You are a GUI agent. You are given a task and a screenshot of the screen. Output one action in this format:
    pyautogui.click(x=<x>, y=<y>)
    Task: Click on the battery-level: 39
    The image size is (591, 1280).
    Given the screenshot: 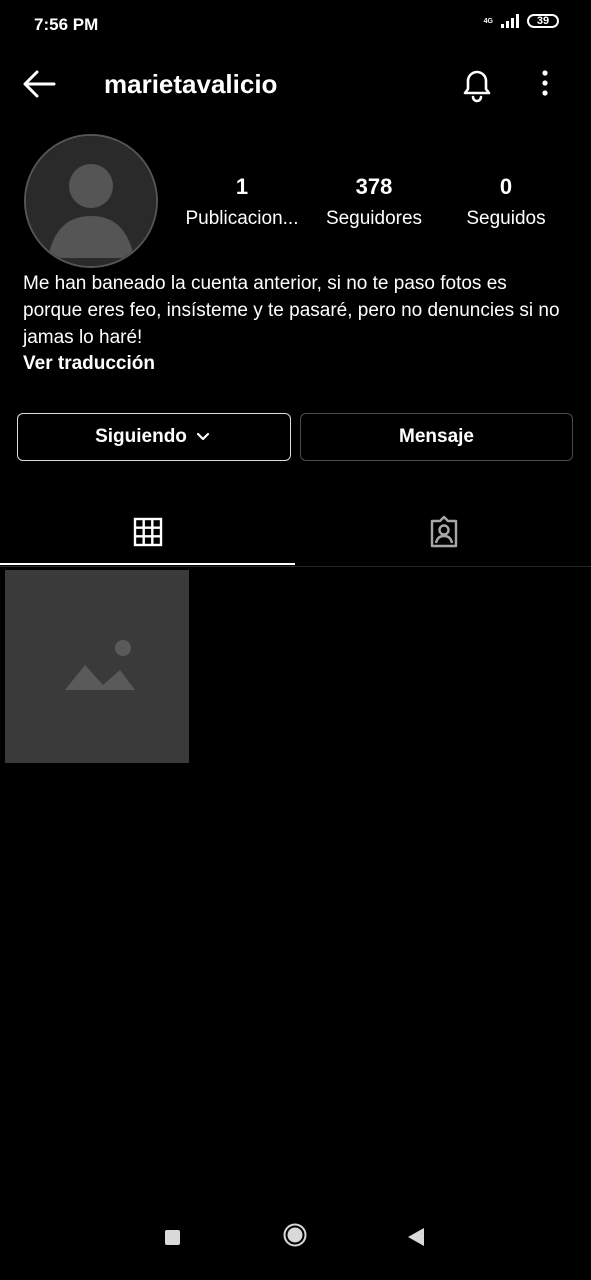 What is the action you would take?
    pyautogui.click(x=543, y=21)
    